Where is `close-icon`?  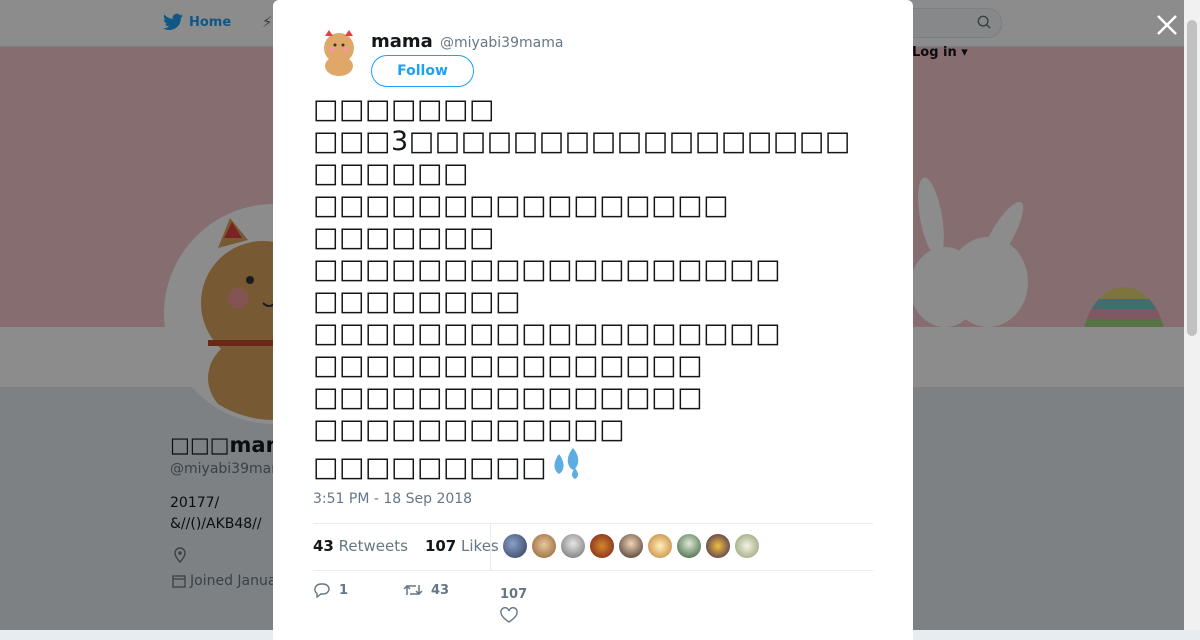
close-icon is located at coordinates (1167, 25).